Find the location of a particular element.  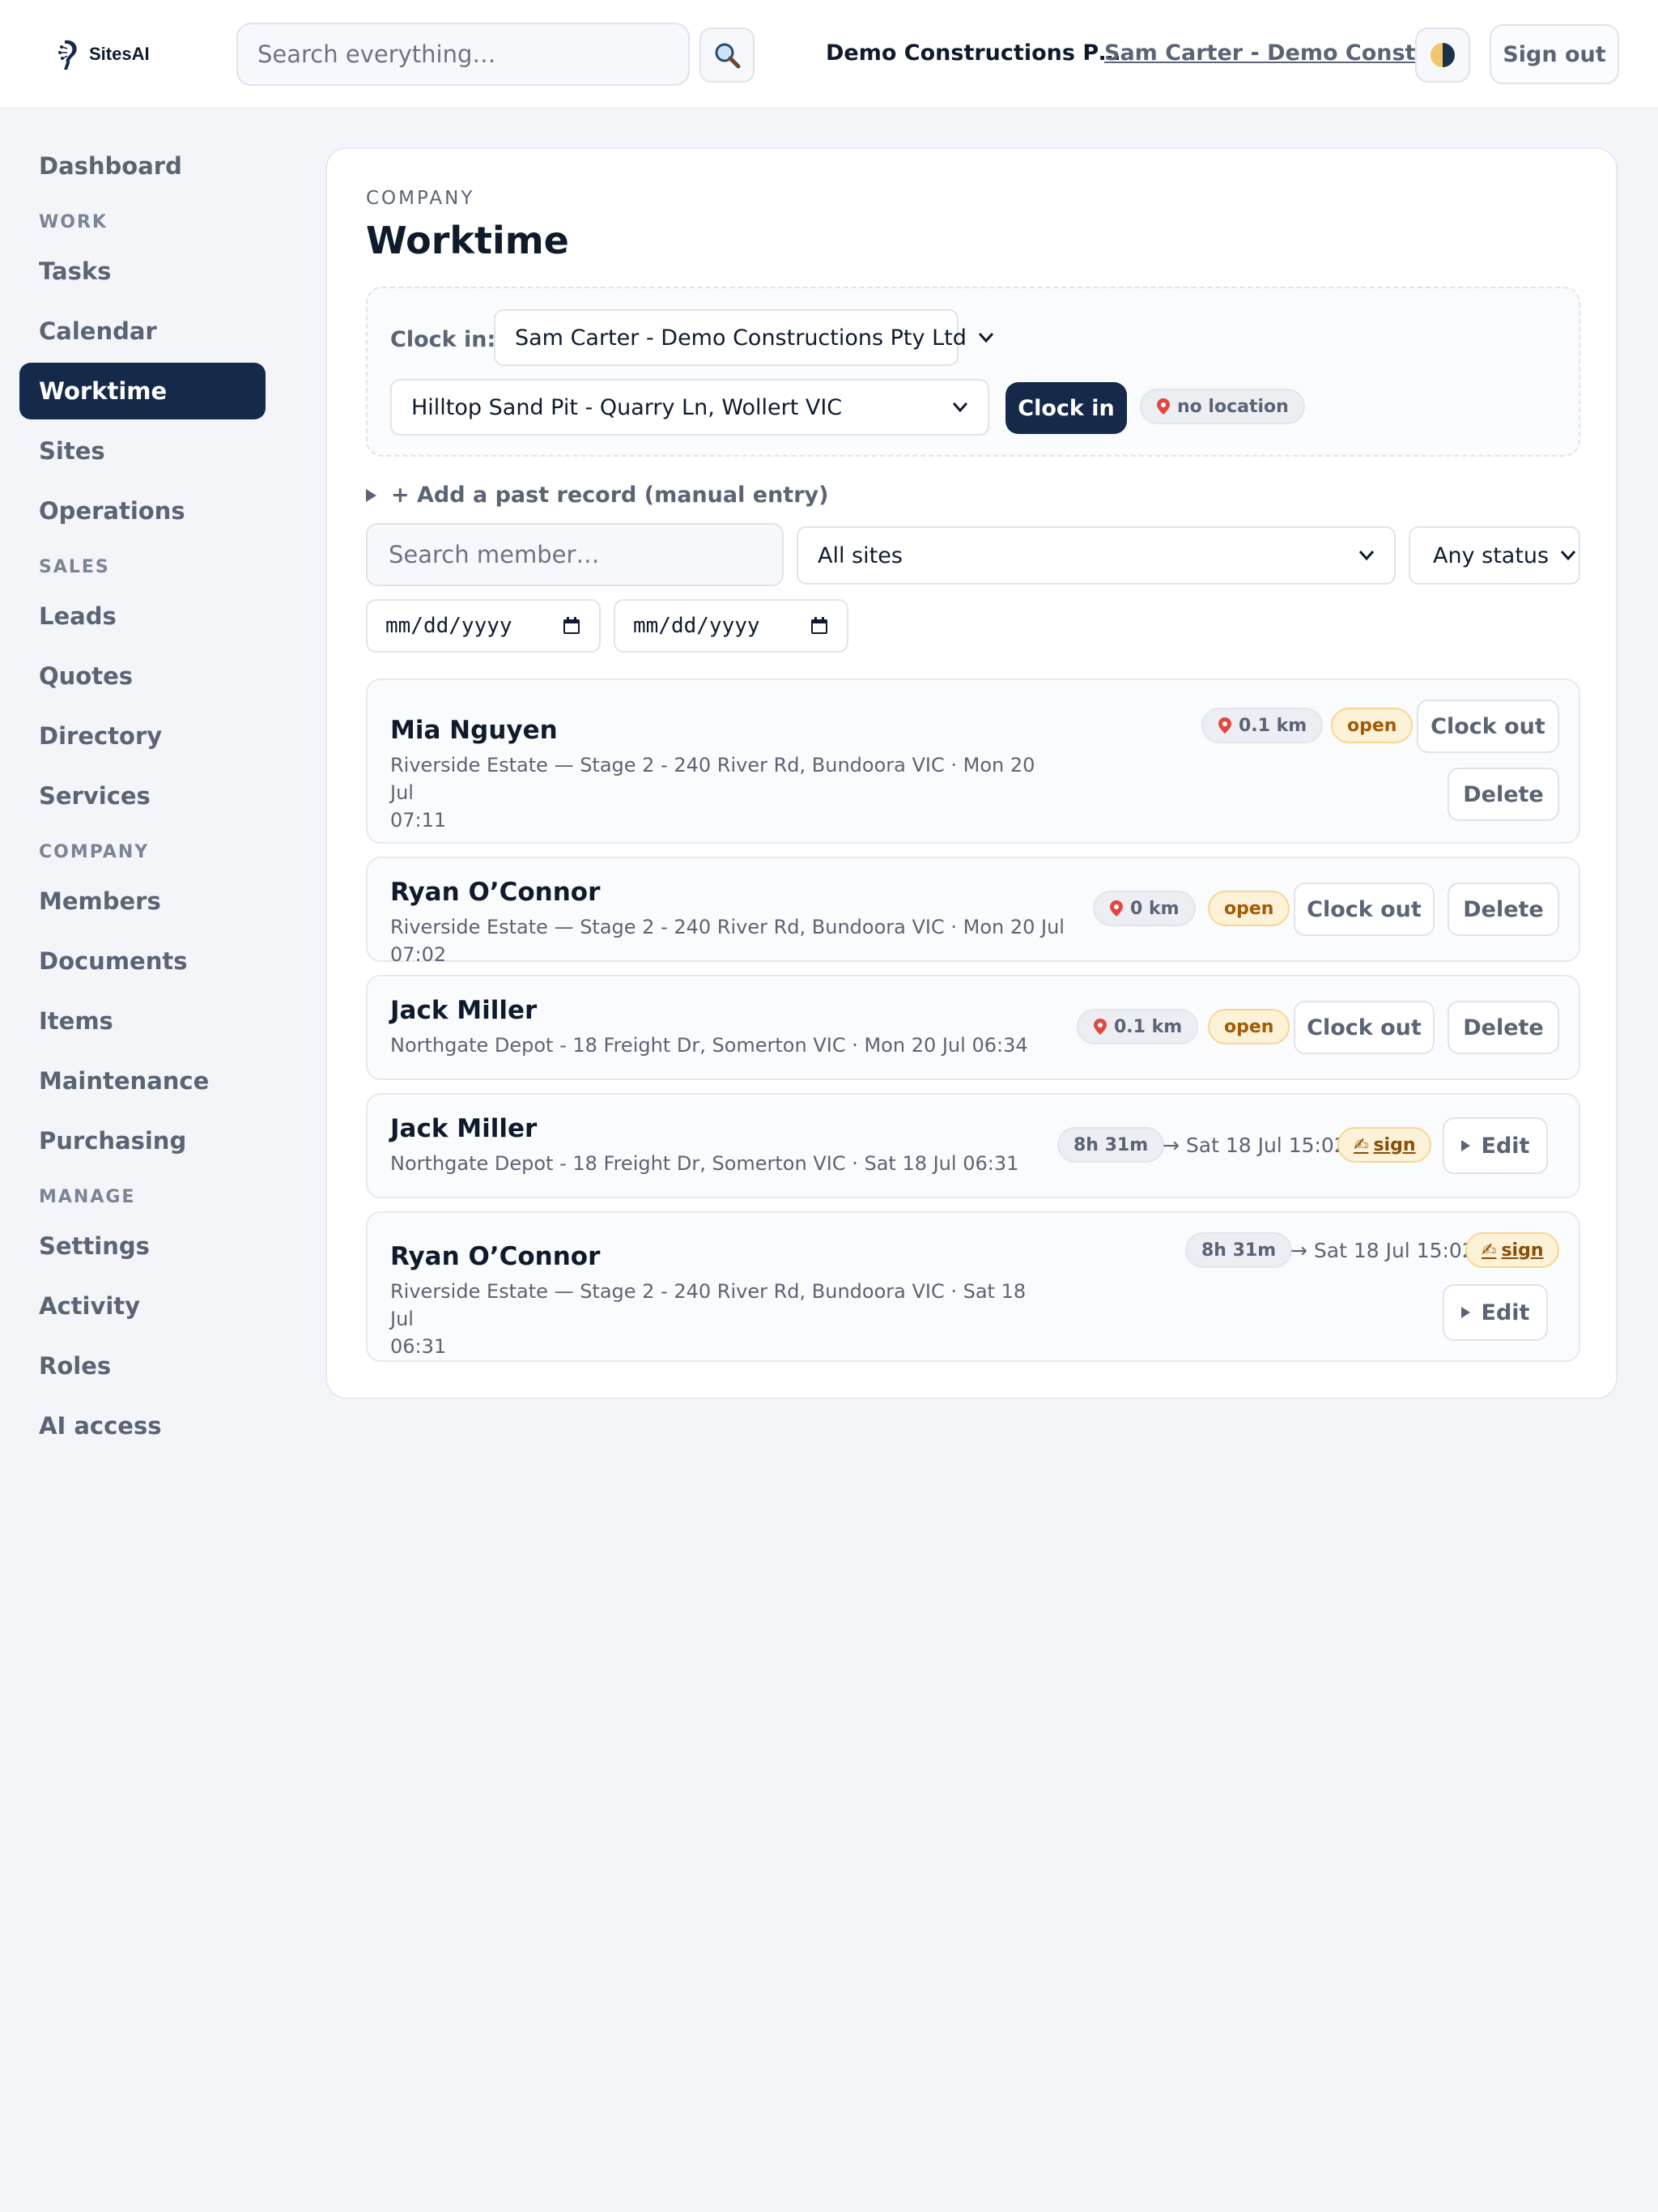

date-to-value: mm/dd/yyyy is located at coordinates (696, 626).